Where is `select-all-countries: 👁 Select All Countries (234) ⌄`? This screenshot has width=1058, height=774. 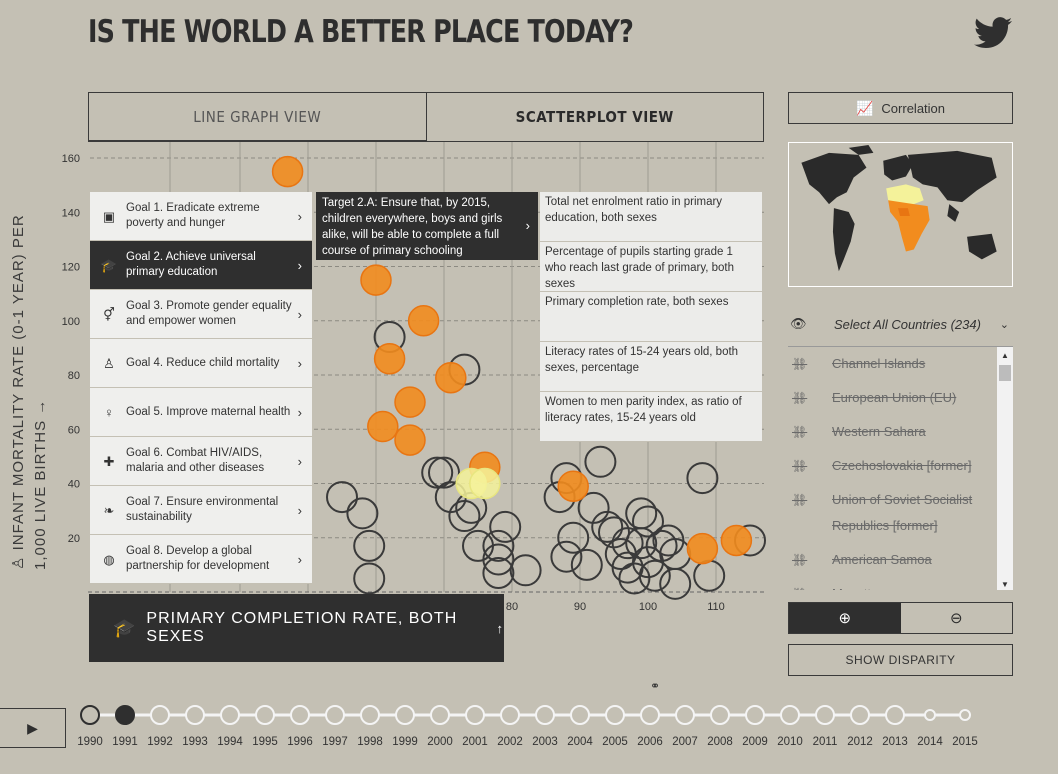 select-all-countries: 👁 Select All Countries (234) ⌄ is located at coordinates (900, 324).